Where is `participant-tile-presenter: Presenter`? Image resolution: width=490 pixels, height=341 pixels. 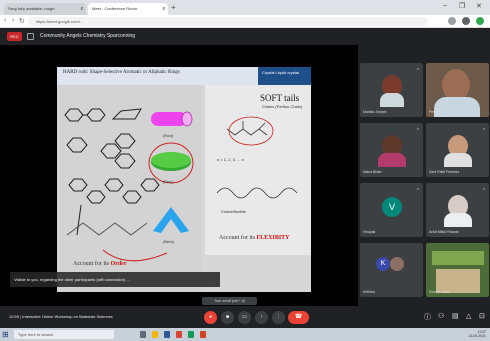
participant-tile-presenter: Presenter is located at coordinates (457, 90).